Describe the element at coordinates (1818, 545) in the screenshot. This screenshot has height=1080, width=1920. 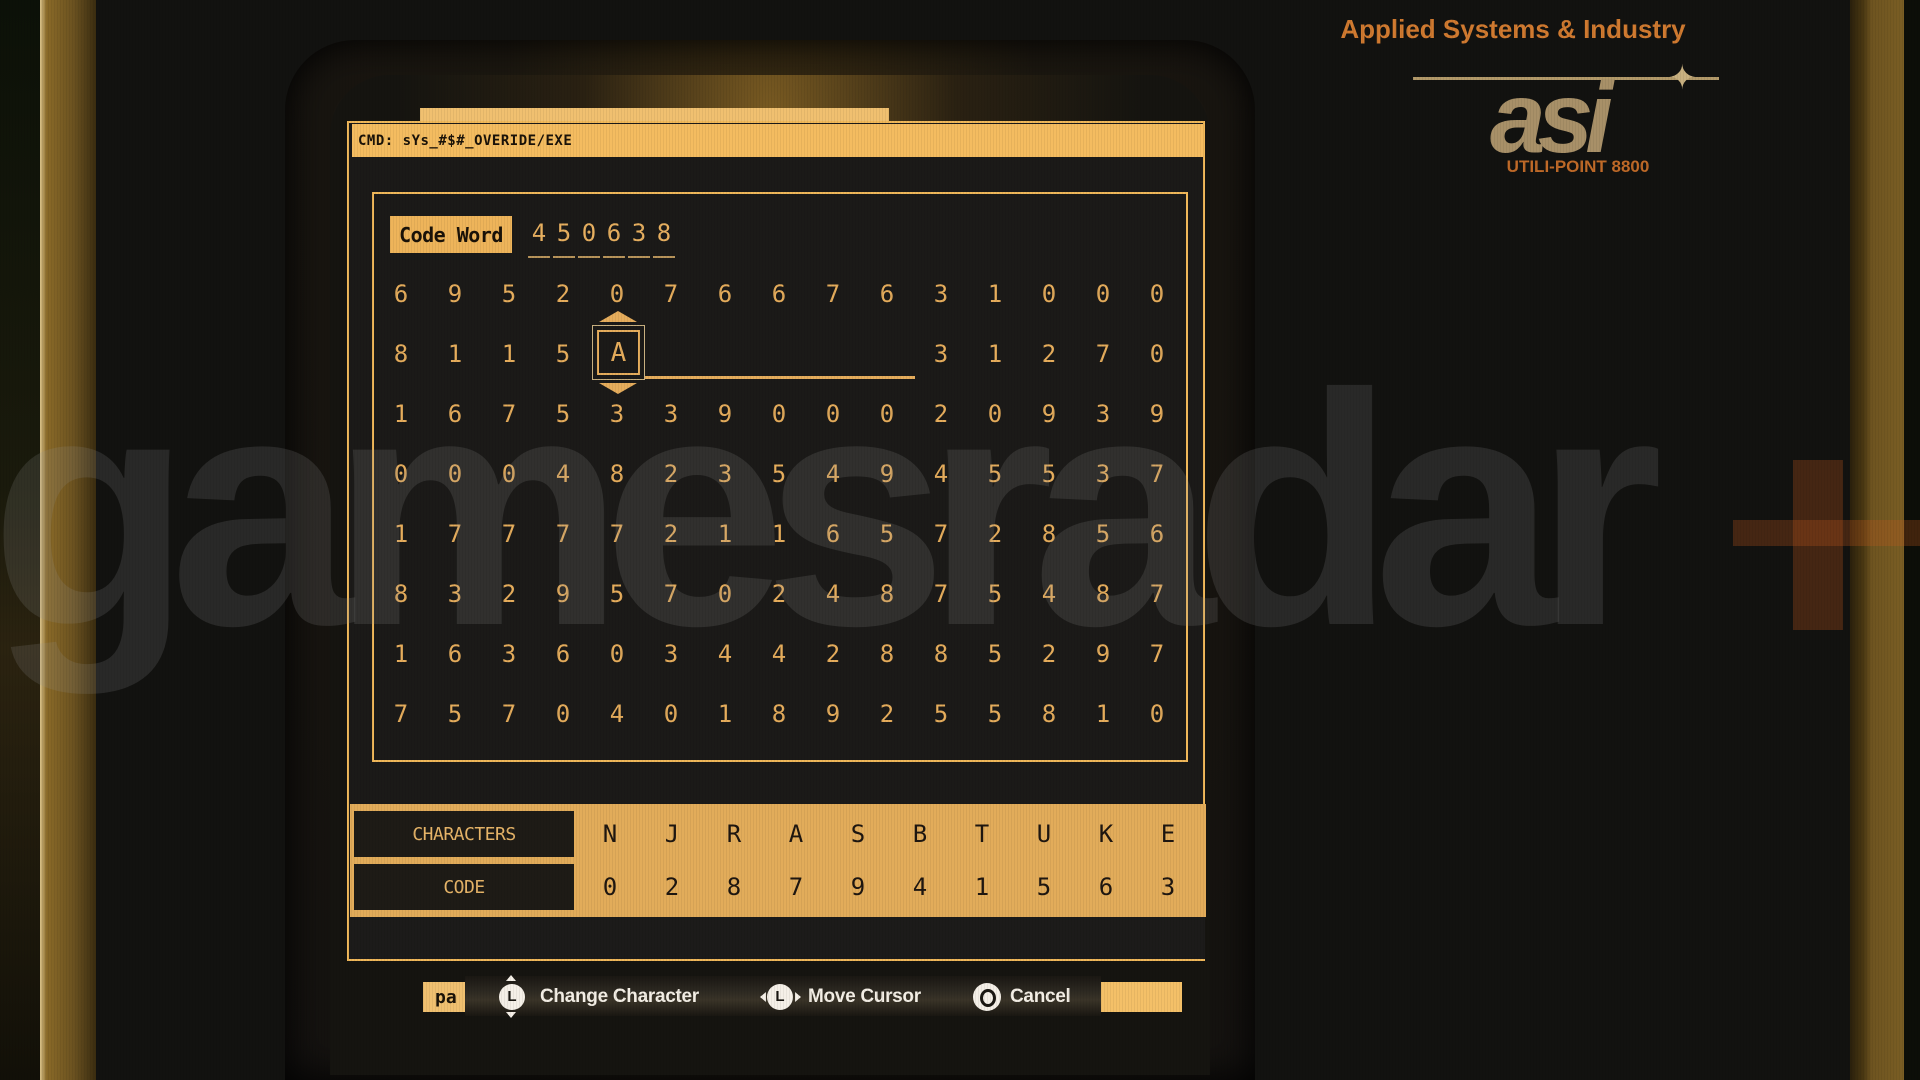
I see `watermark-plus-icon` at that location.